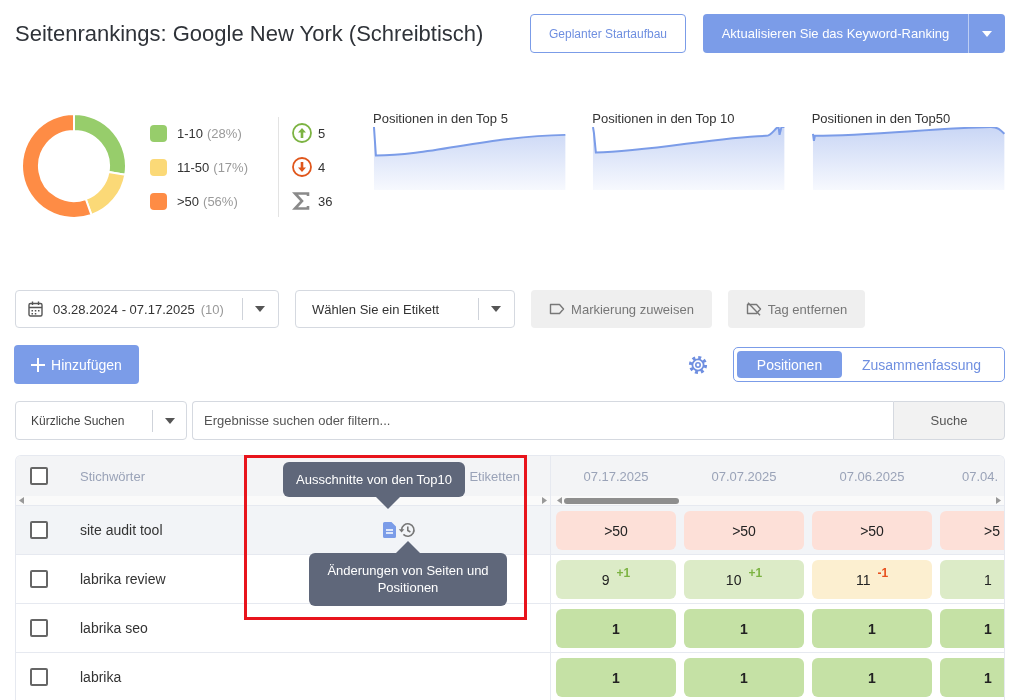  I want to click on chart-title: Positionen in den Top 5, so click(441, 119).